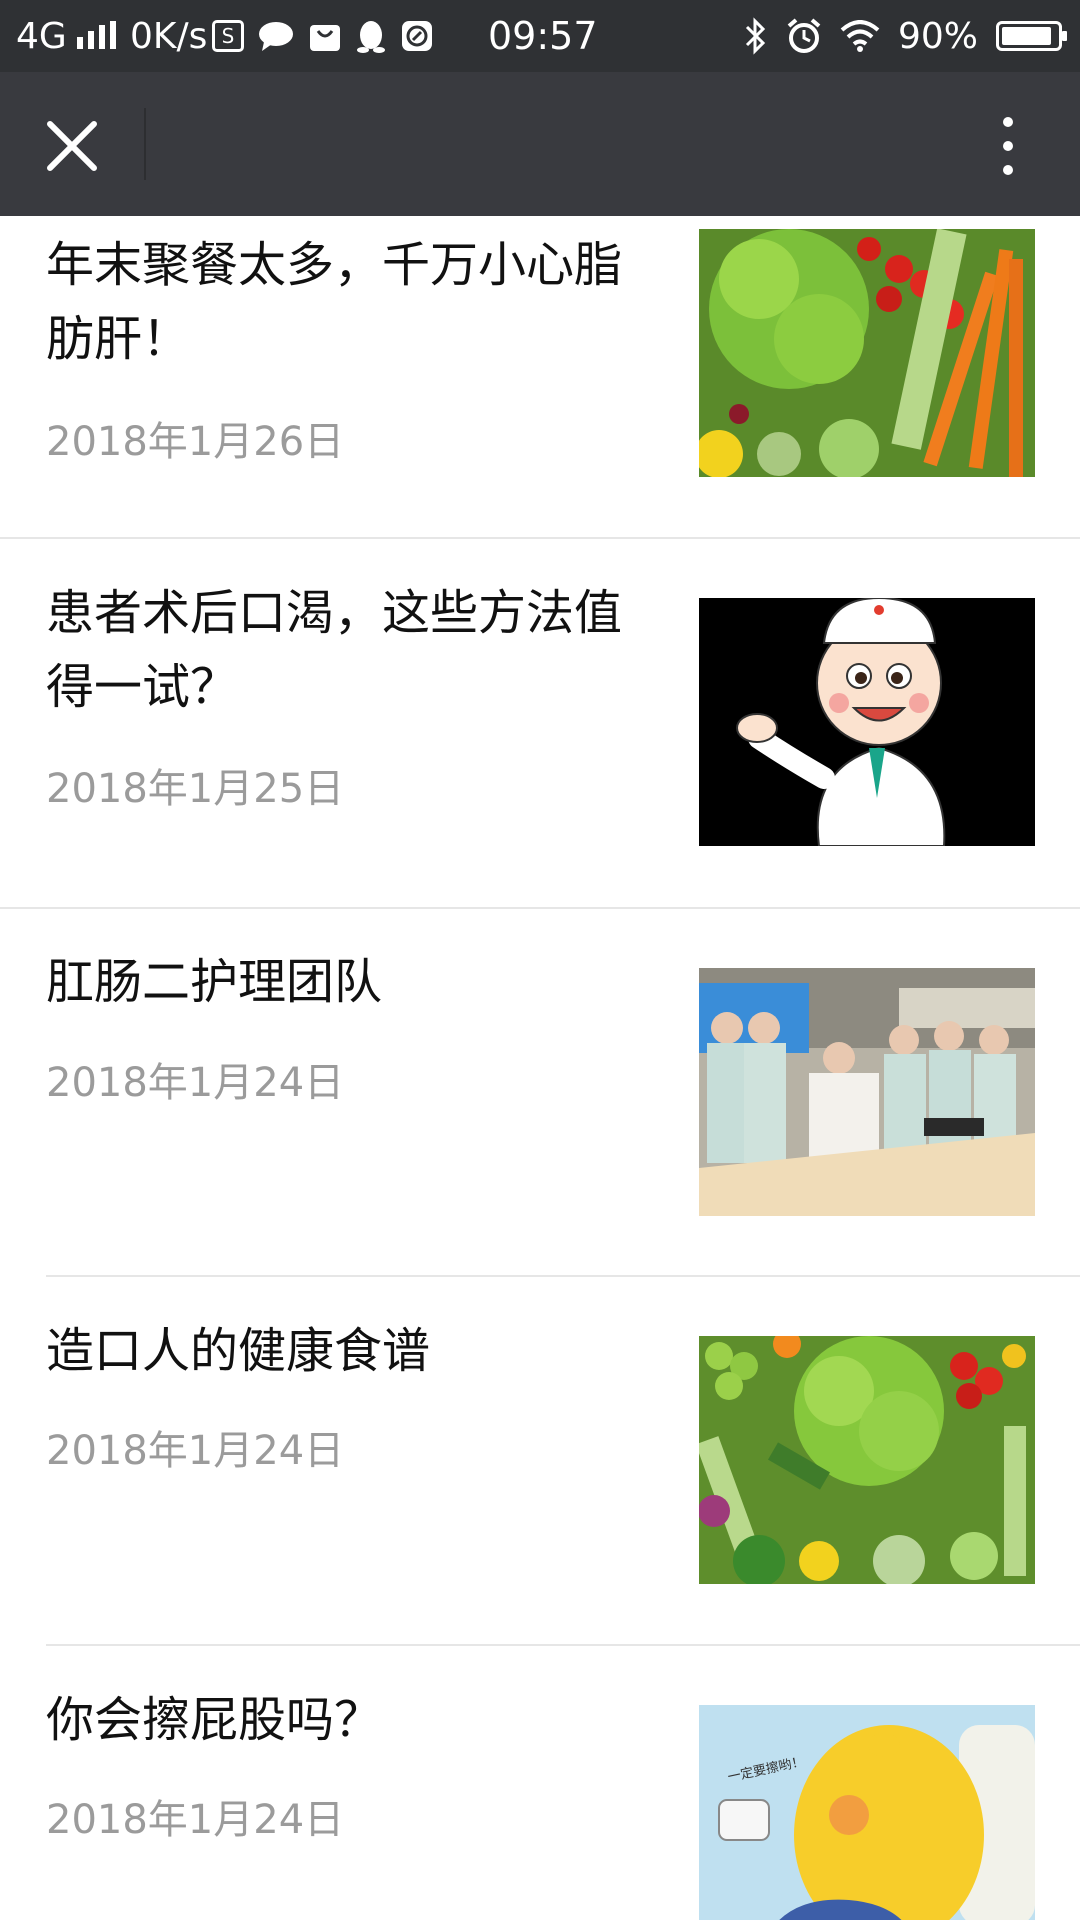  I want to click on compass-app-icon, so click(417, 36).